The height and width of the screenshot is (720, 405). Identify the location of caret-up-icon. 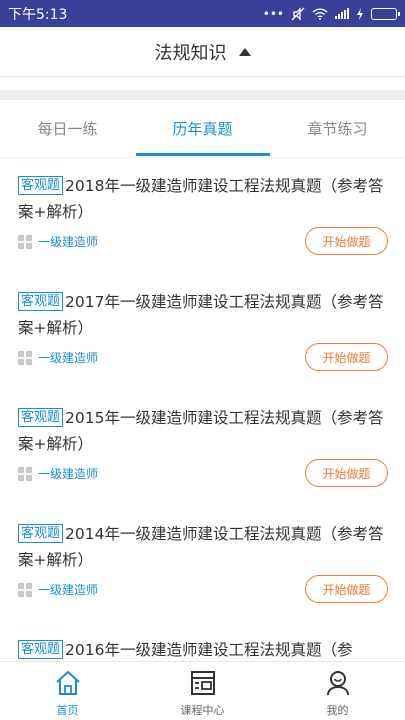
(244, 51).